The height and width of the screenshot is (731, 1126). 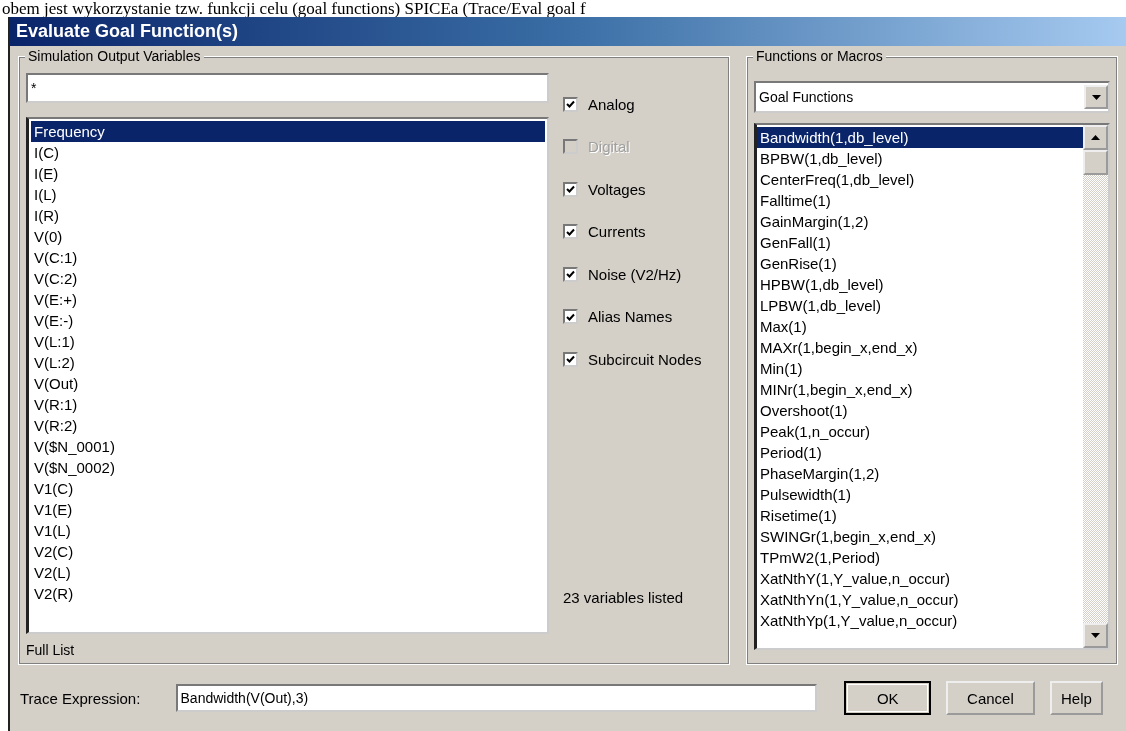 I want to click on list-item: V($N_0002), so click(x=288, y=467).